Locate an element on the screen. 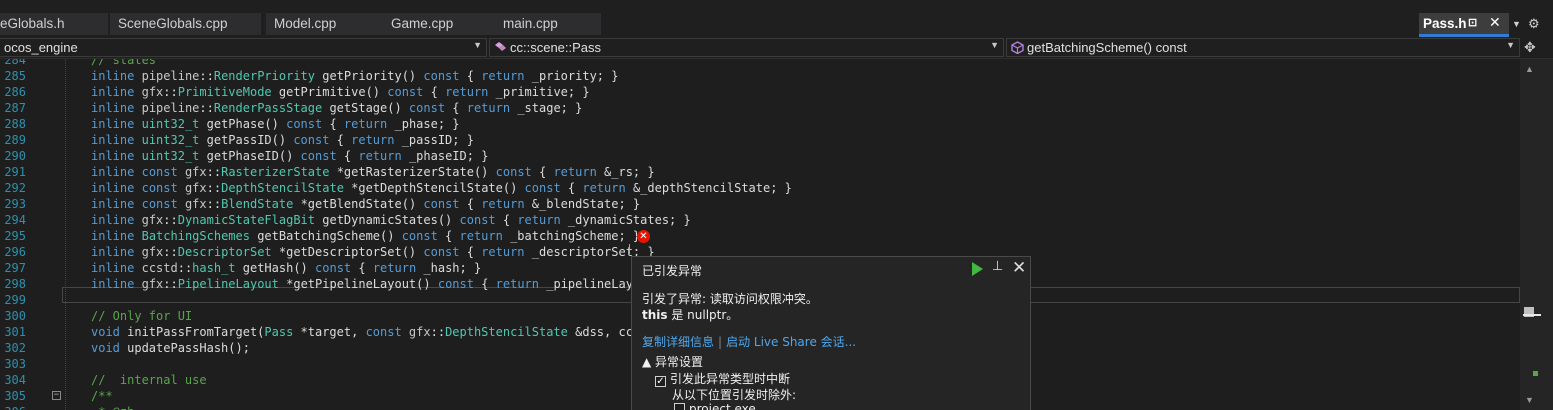 The width and height of the screenshot is (1553, 410). break-label: 引发此异常类型时中断 is located at coordinates (730, 379).